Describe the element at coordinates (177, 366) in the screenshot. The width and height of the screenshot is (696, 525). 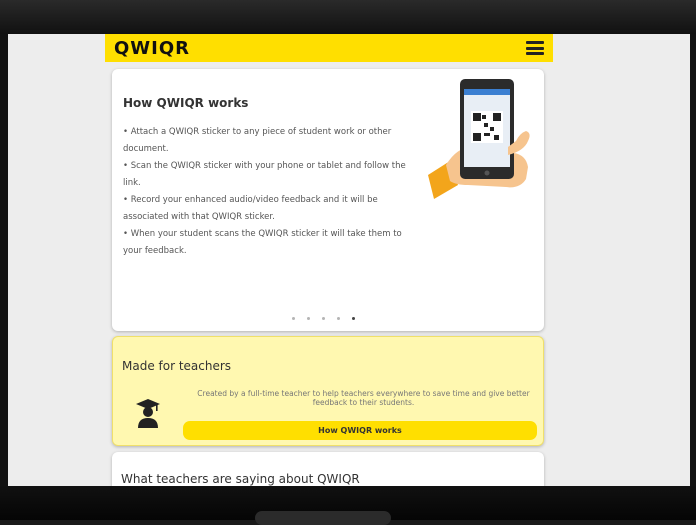
I see `made-for-teachers-title: Made for teachers` at that location.